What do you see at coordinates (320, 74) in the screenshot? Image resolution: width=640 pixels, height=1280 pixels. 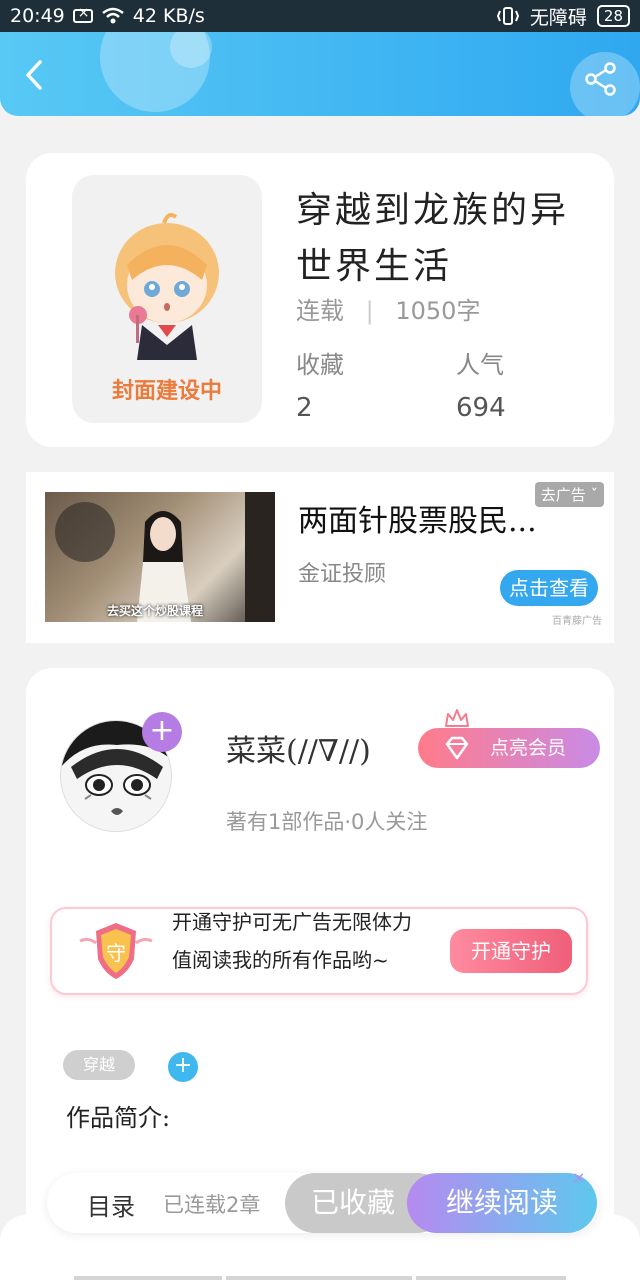 I see `header-bar` at bounding box center [320, 74].